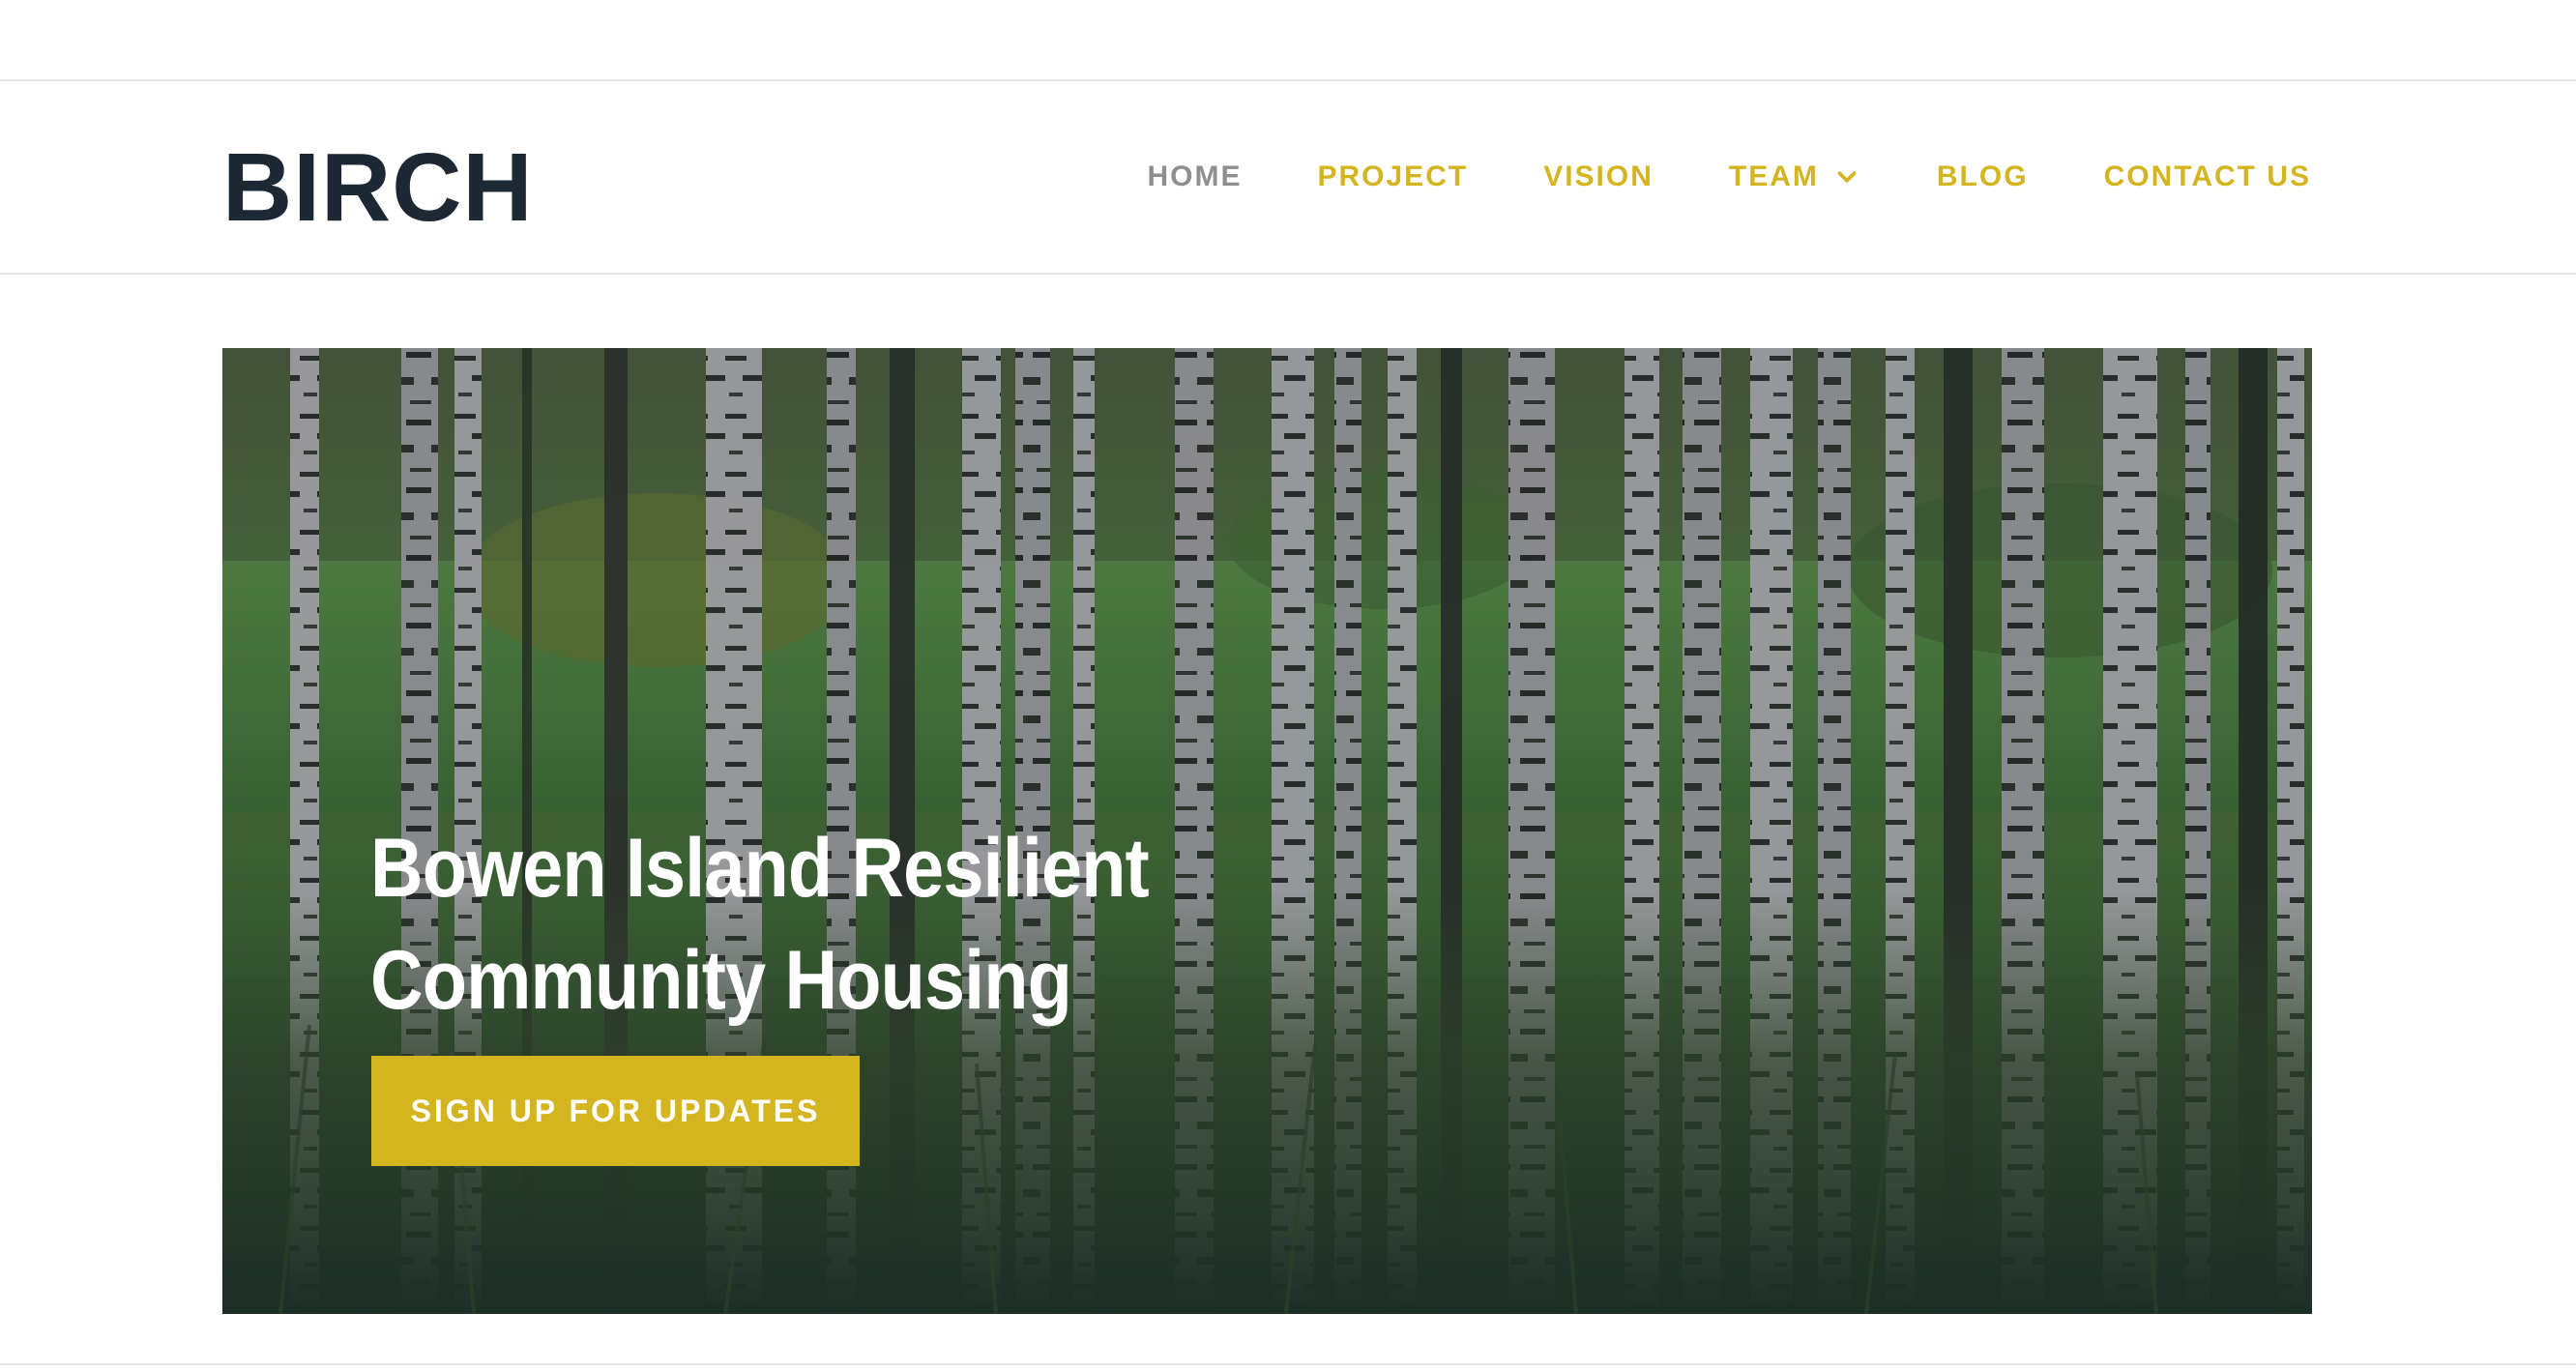 This screenshot has width=2576, height=1371. Describe the element at coordinates (721, 981) in the screenshot. I see `hero-title-line-2: Community Housing` at that location.